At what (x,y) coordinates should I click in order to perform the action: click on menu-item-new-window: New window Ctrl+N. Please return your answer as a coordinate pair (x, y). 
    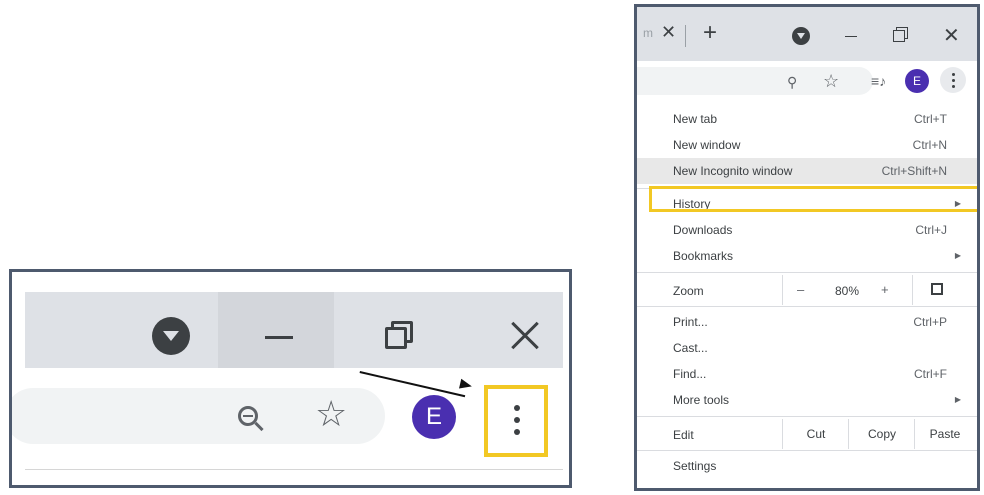
    Looking at the image, I should click on (807, 145).